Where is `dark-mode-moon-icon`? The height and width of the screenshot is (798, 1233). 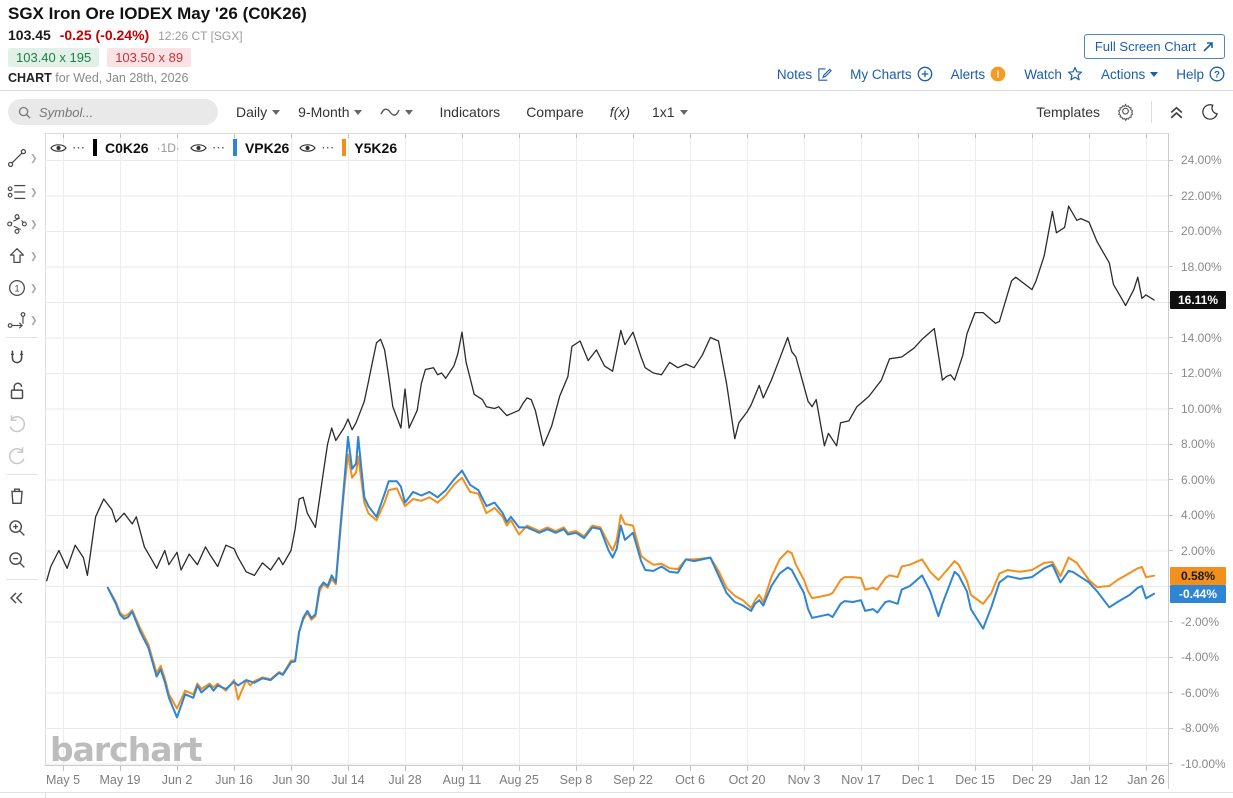 dark-mode-moon-icon is located at coordinates (1210, 112).